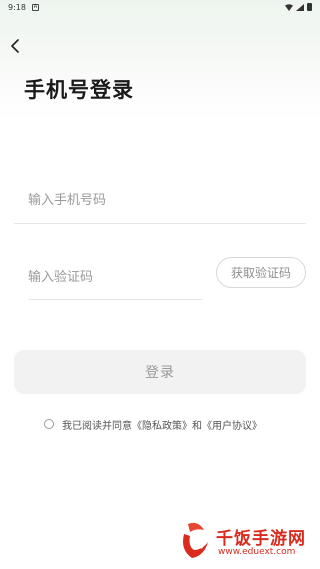 This screenshot has width=320, height=569. I want to click on status-bar: 9:18 A, so click(160, 7).